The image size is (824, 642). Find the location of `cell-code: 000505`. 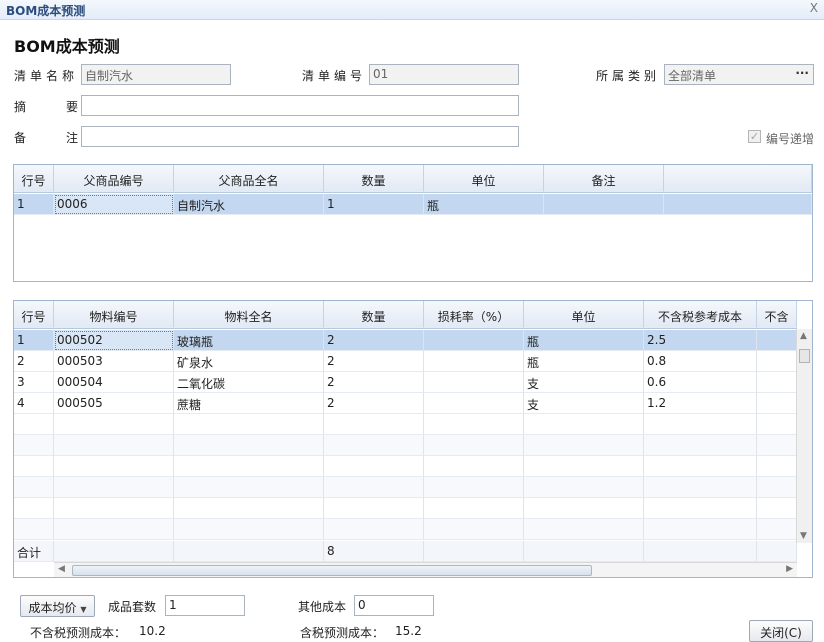

cell-code: 000505 is located at coordinates (114, 403).